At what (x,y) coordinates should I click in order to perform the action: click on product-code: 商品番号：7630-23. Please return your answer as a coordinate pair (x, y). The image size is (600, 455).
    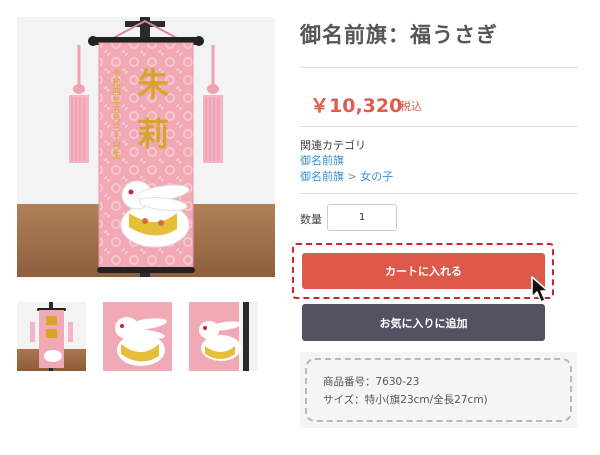
    Looking at the image, I should click on (371, 382).